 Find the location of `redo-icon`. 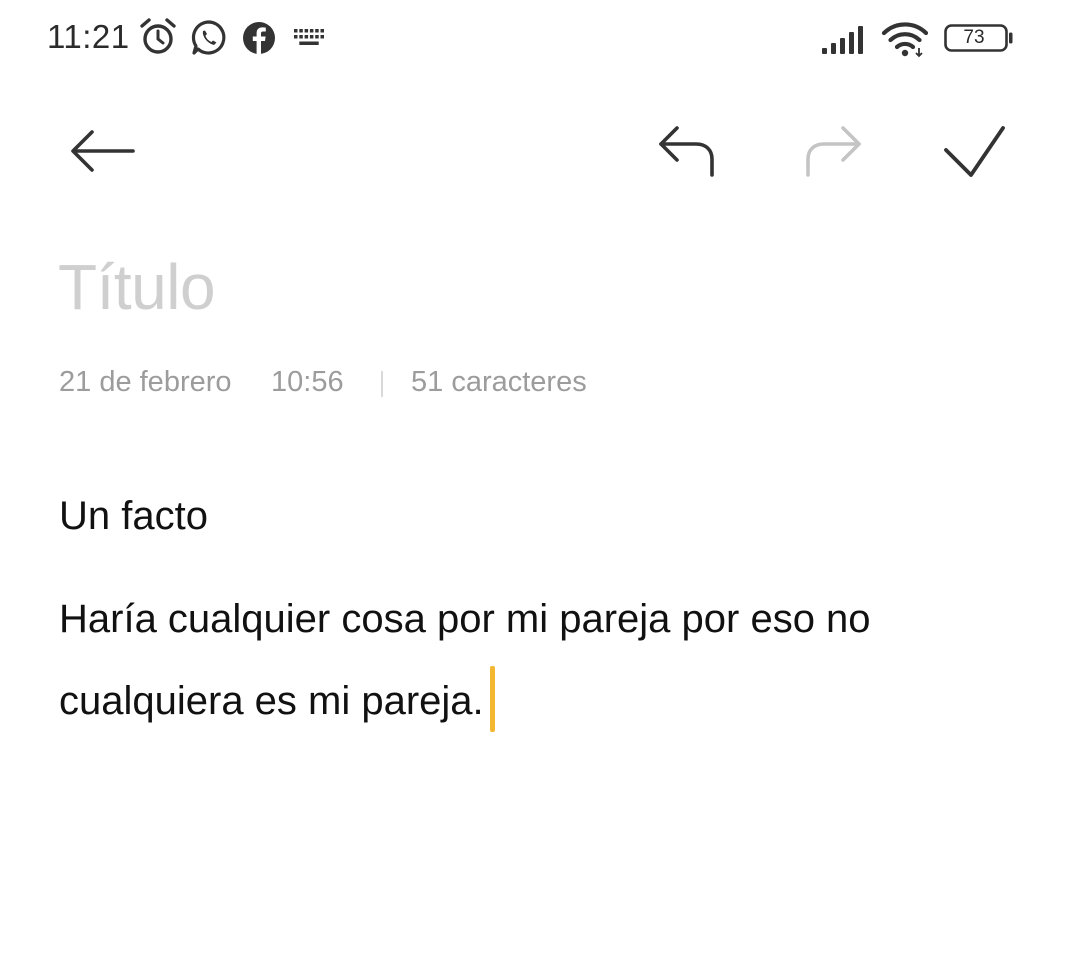

redo-icon is located at coordinates (833, 151).